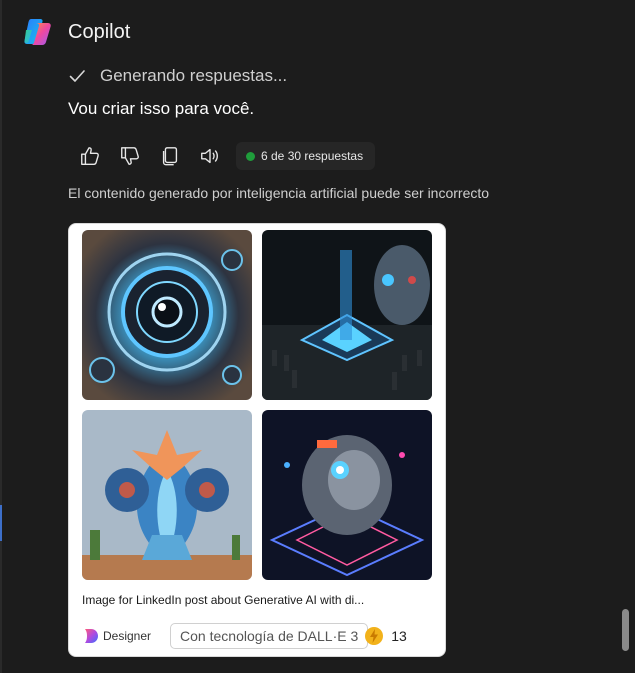 The image size is (635, 673). I want to click on flower-room-image, so click(167, 495).